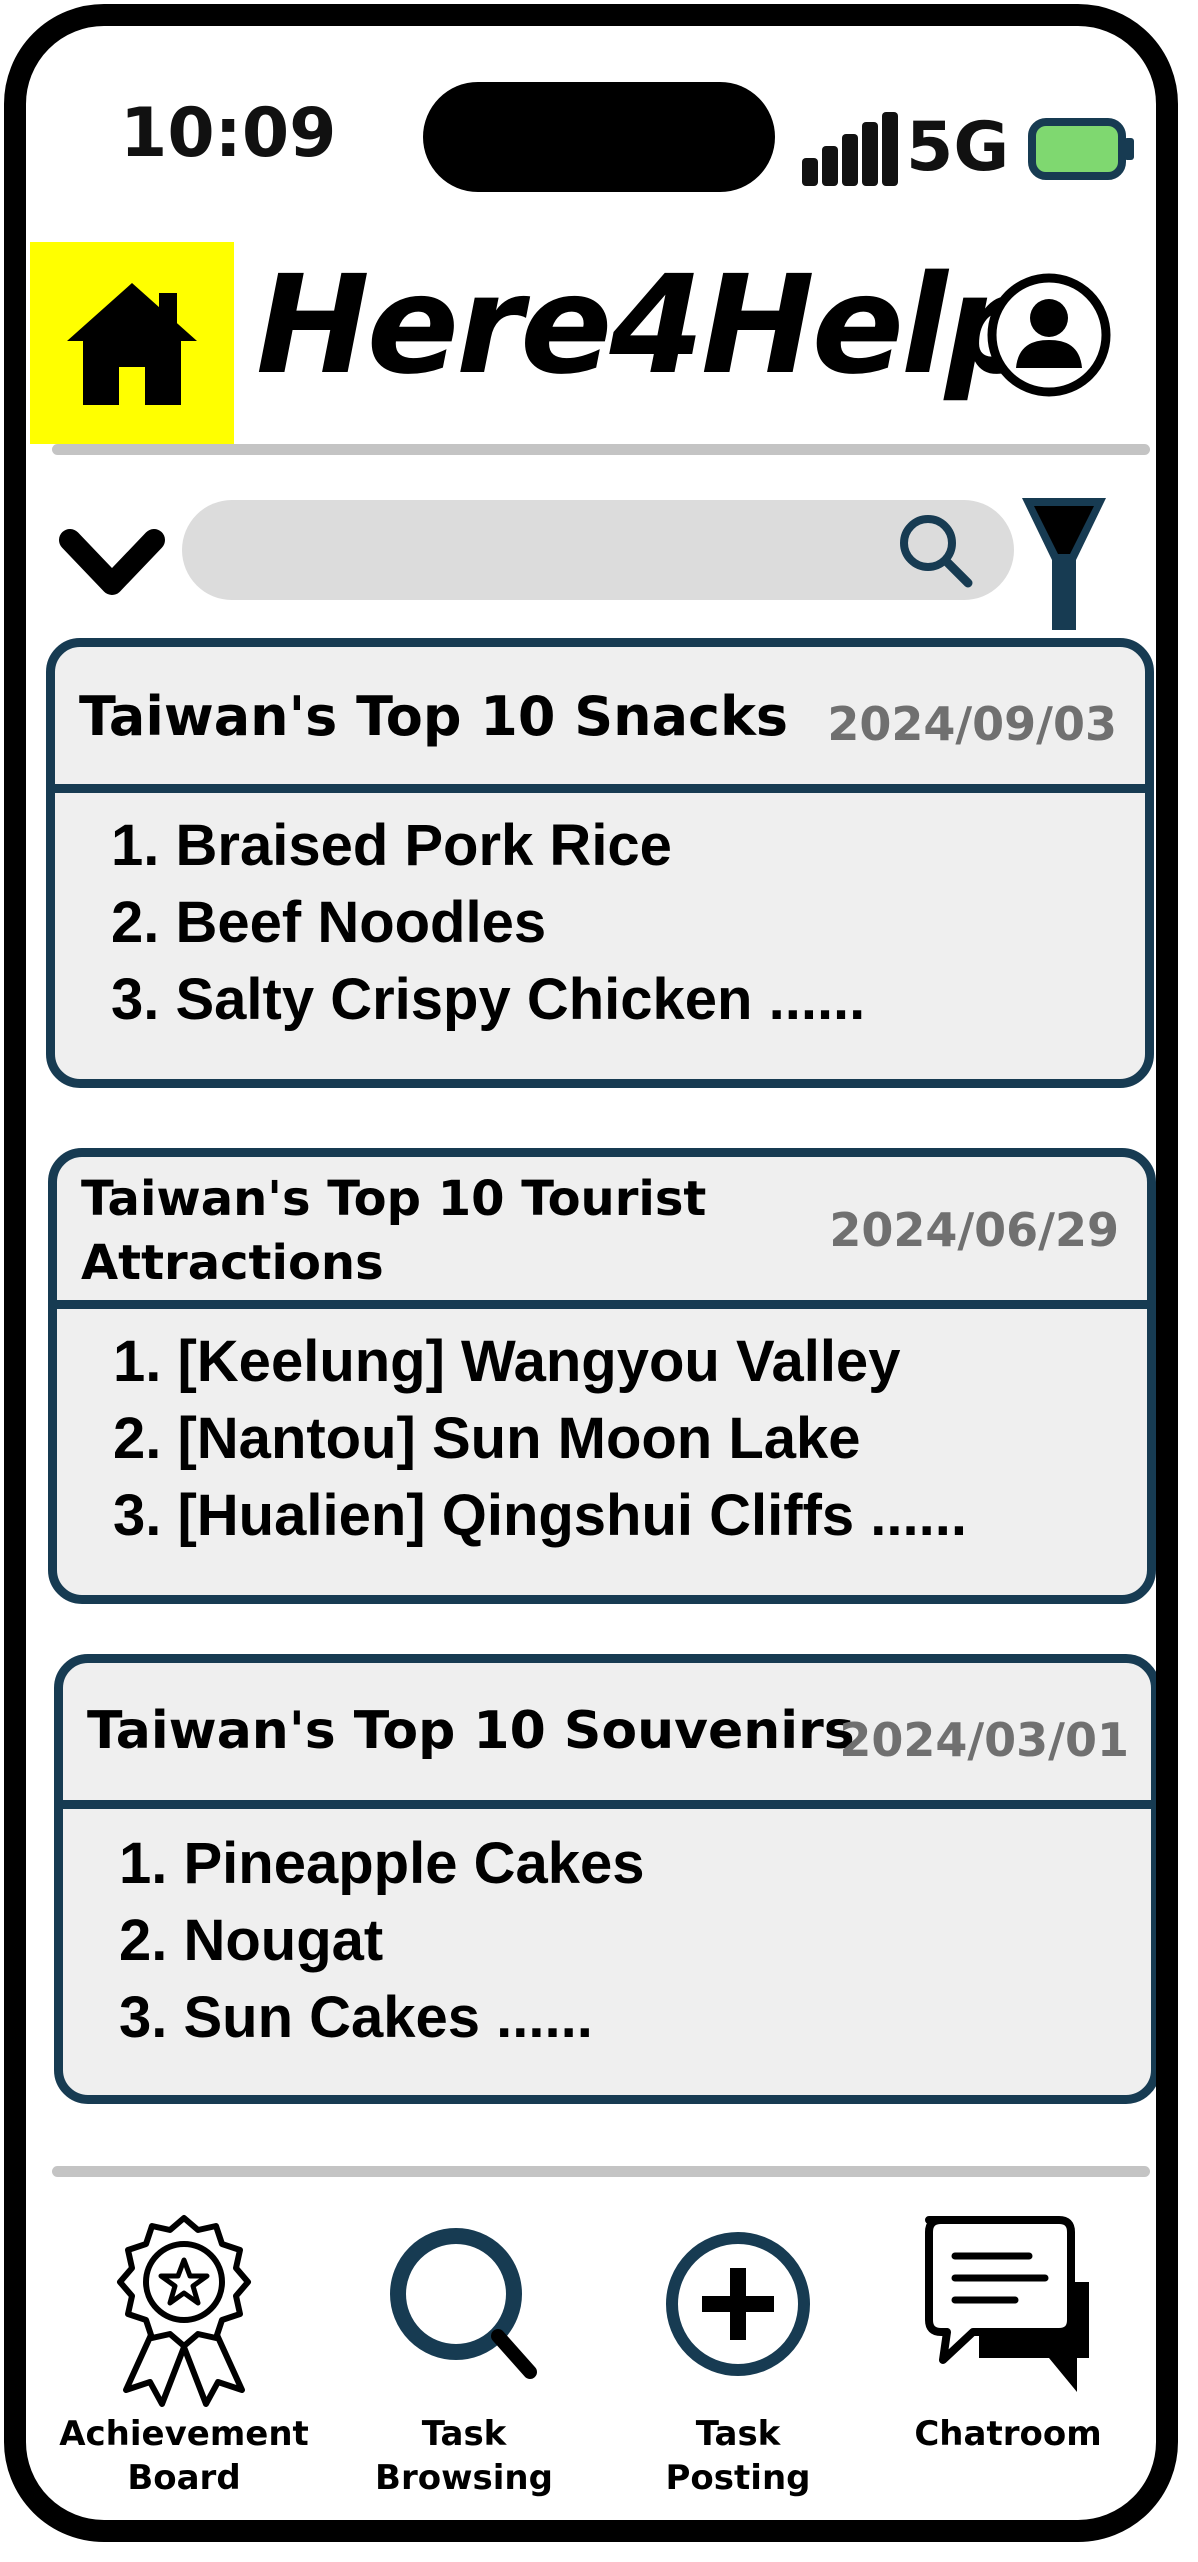  Describe the element at coordinates (1049, 335) in the screenshot. I see `profile-icon` at that location.